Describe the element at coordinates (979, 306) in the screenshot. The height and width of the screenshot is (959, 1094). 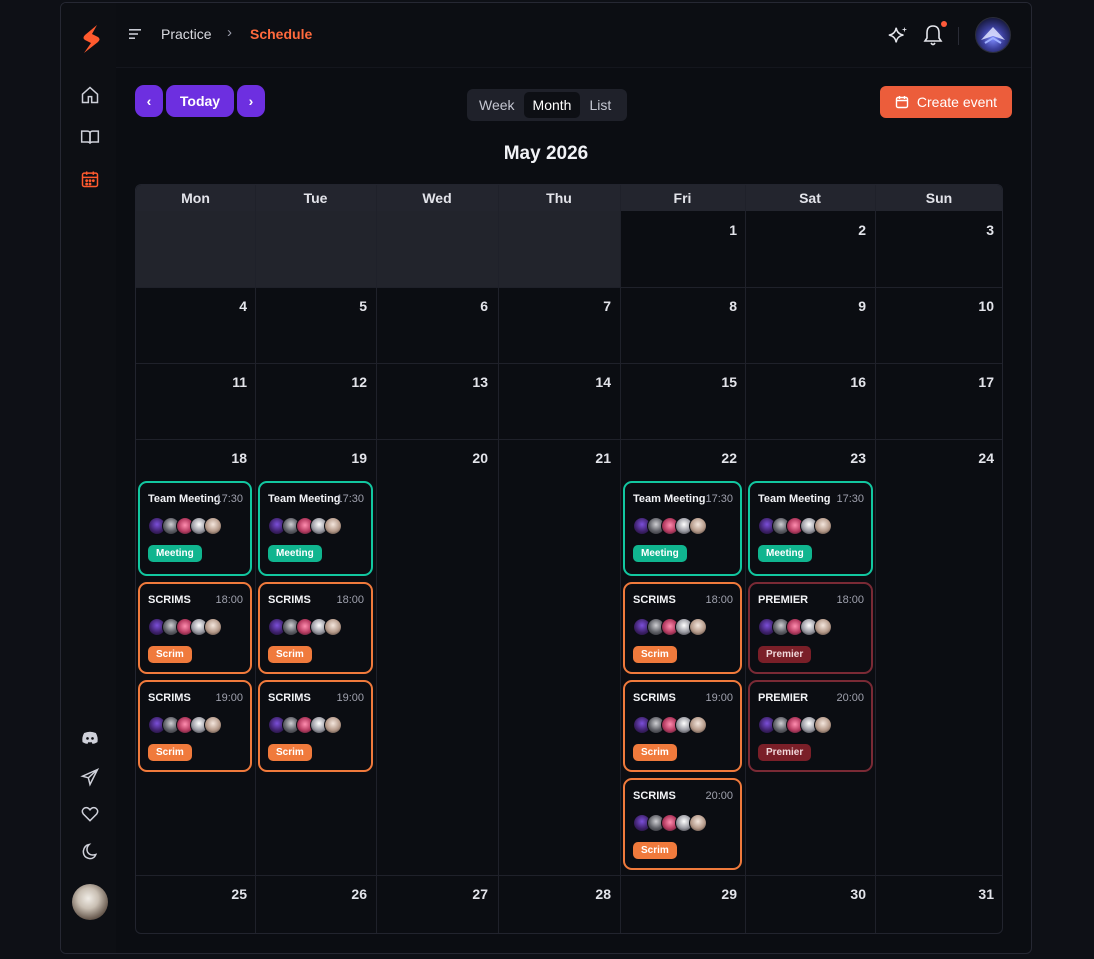
I see `day-cell-number: 10` at that location.